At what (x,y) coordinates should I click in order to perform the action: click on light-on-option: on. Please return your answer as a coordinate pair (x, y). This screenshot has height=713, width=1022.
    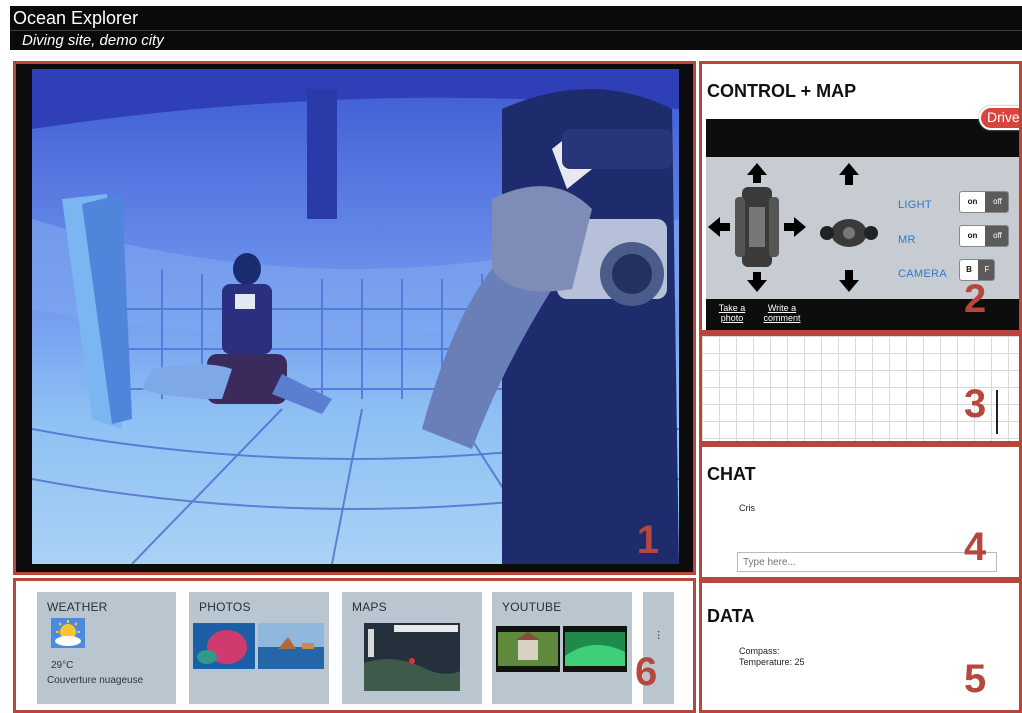
    Looking at the image, I should click on (972, 202).